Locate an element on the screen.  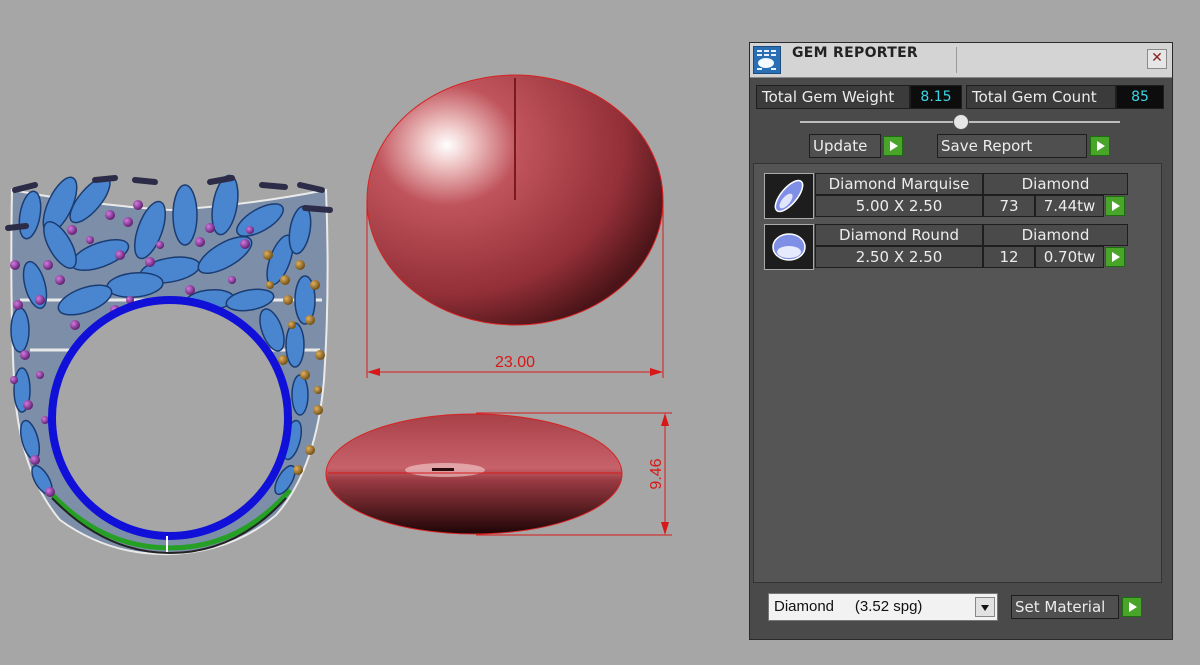
splitter-knob-icon is located at coordinates (961, 122).